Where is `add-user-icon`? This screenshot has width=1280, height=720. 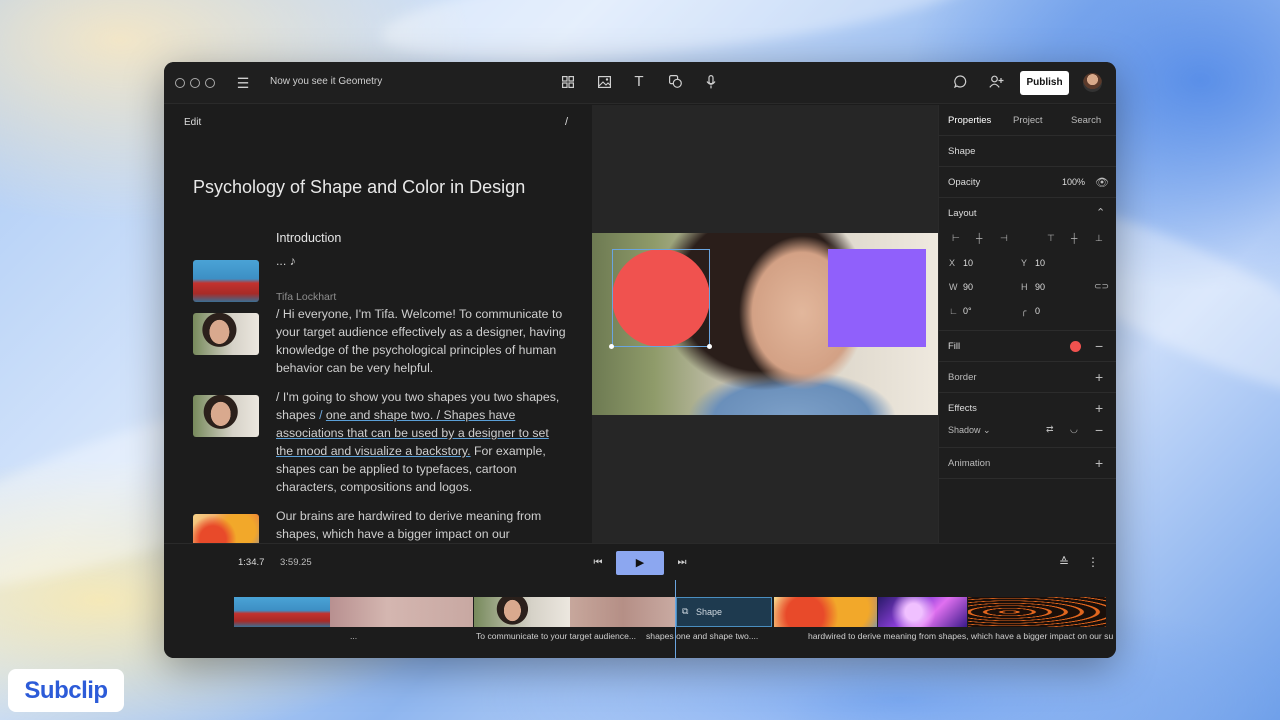 add-user-icon is located at coordinates (996, 83).